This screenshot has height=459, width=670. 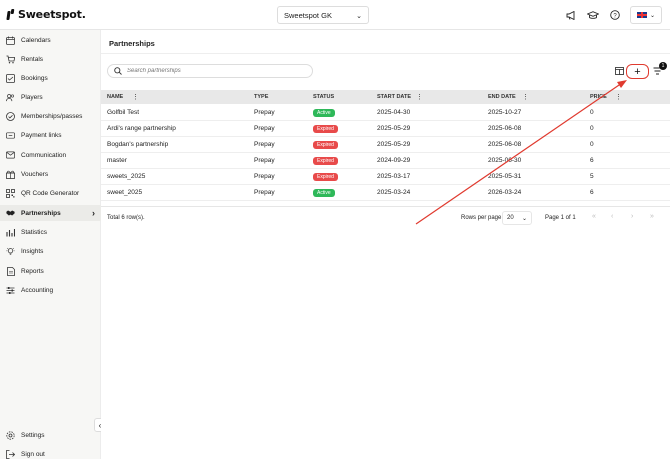 I want to click on sidebar-item-communication: Communication, so click(x=50, y=155).